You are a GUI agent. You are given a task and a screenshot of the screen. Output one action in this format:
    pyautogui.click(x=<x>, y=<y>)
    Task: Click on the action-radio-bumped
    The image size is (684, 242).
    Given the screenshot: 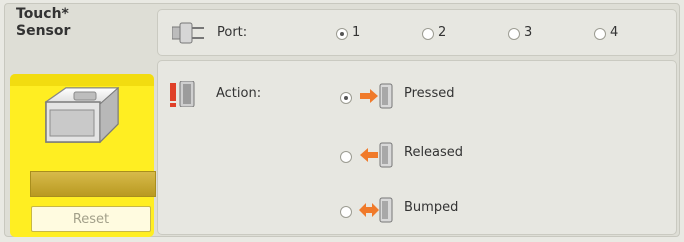 What is the action you would take?
    pyautogui.click(x=346, y=212)
    